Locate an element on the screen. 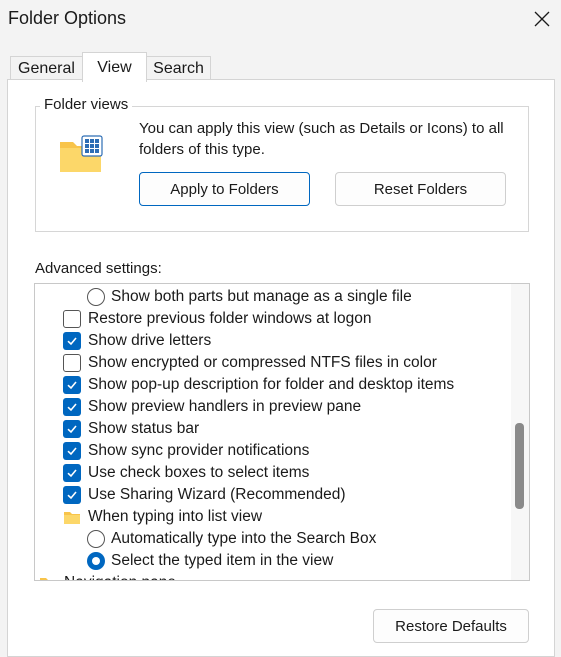  setting-row: When typing into list view is located at coordinates (162, 517).